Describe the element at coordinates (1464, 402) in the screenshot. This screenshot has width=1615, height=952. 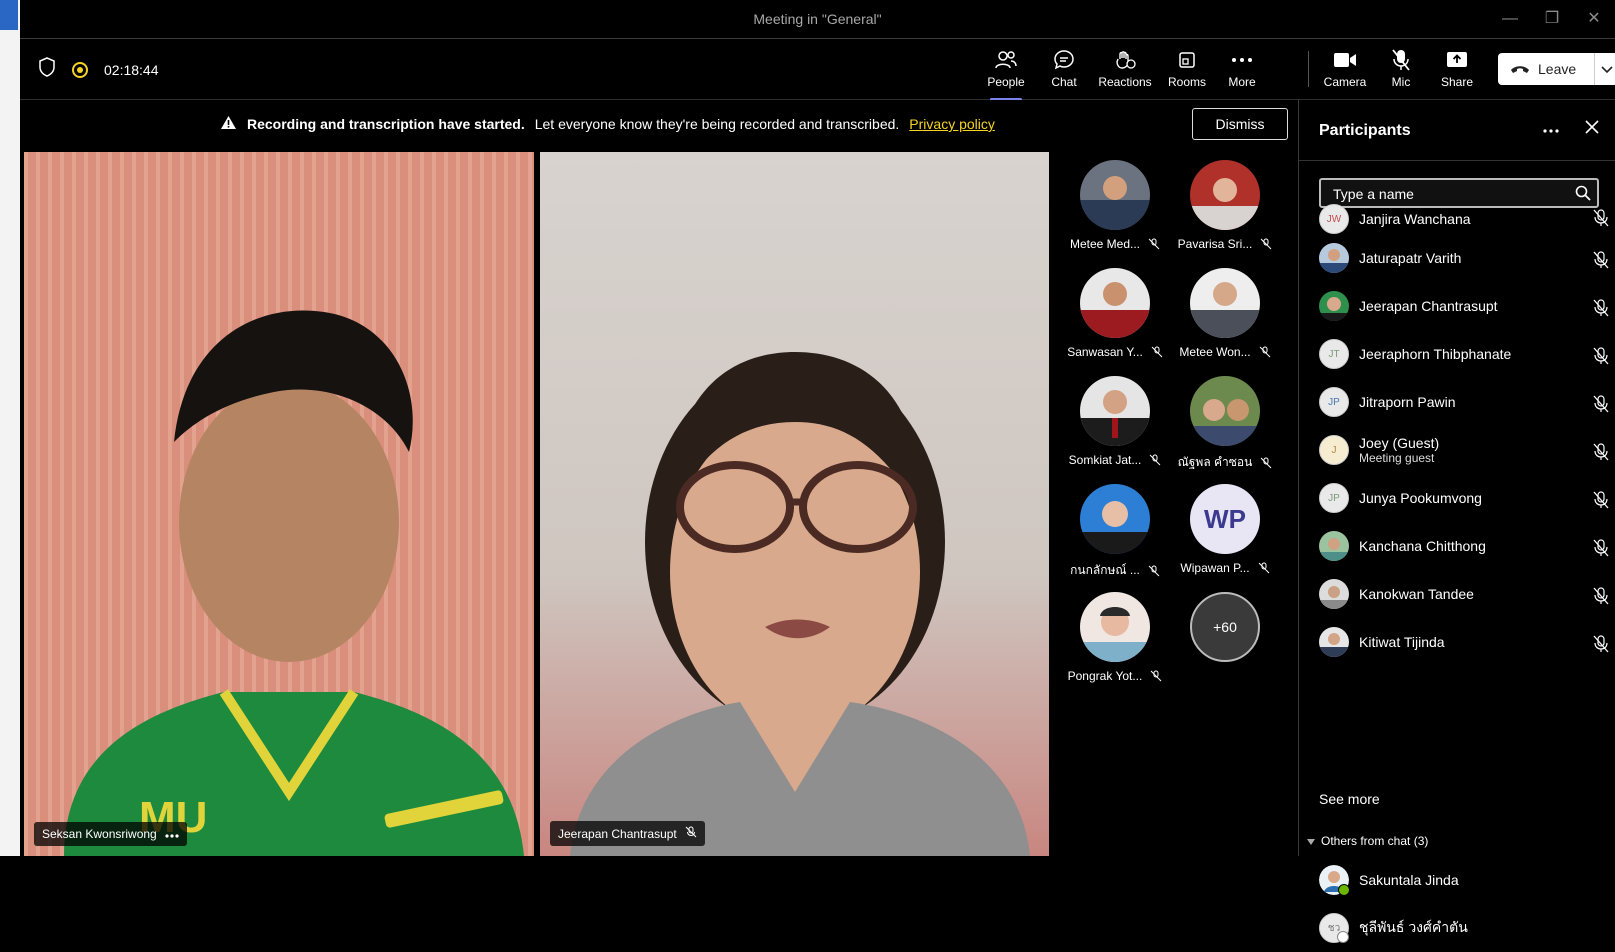
I see `list-item: JP Jitraporn Pawin` at that location.